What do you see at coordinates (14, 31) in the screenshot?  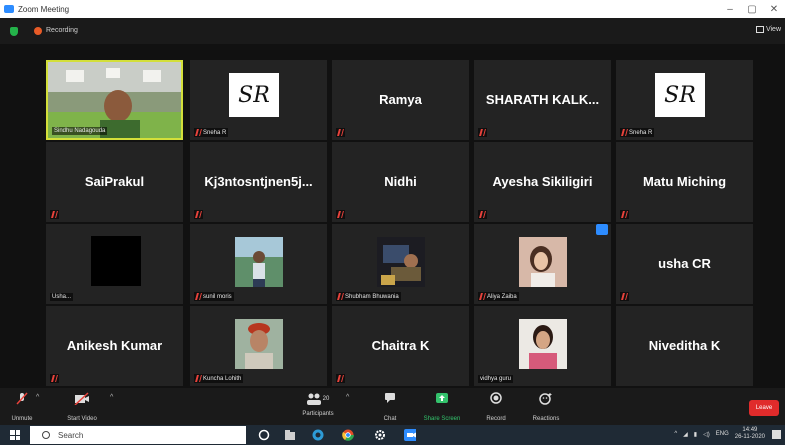 I see `security-shield-icon` at bounding box center [14, 31].